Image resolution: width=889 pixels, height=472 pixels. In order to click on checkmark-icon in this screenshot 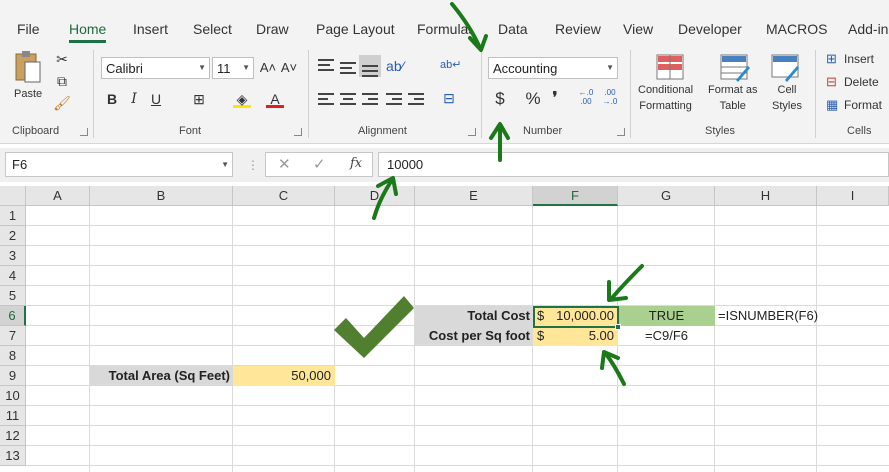, I will do `click(374, 327)`.